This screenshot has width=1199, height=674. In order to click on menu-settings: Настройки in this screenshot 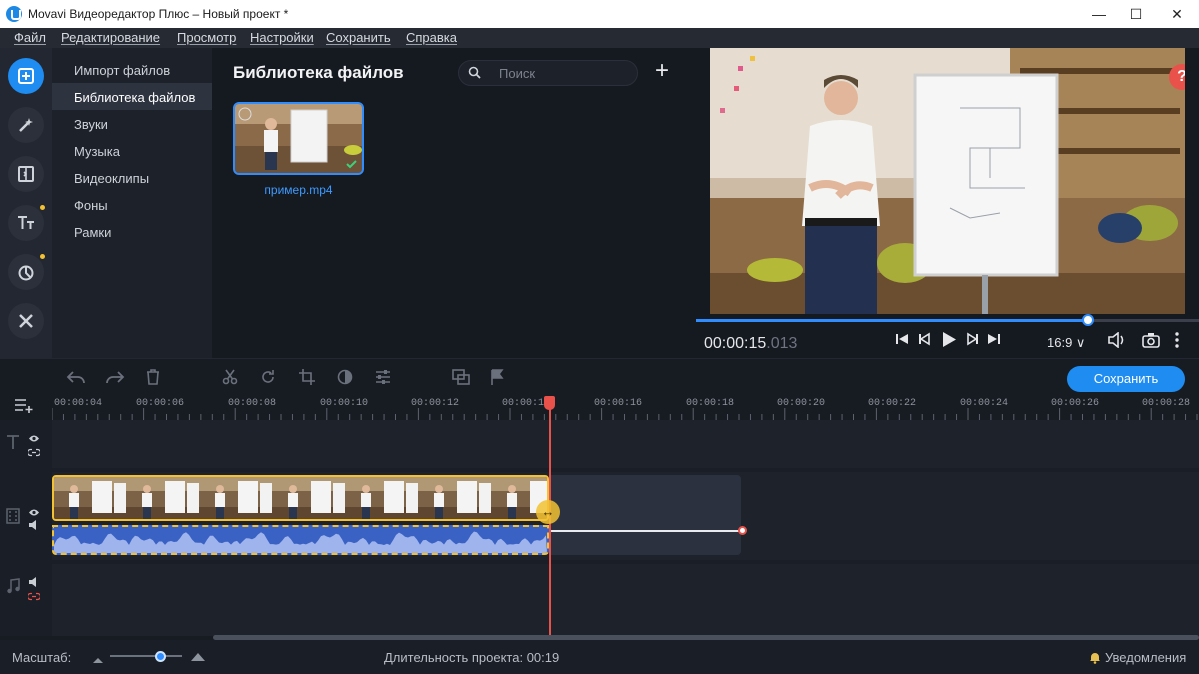, I will do `click(282, 37)`.